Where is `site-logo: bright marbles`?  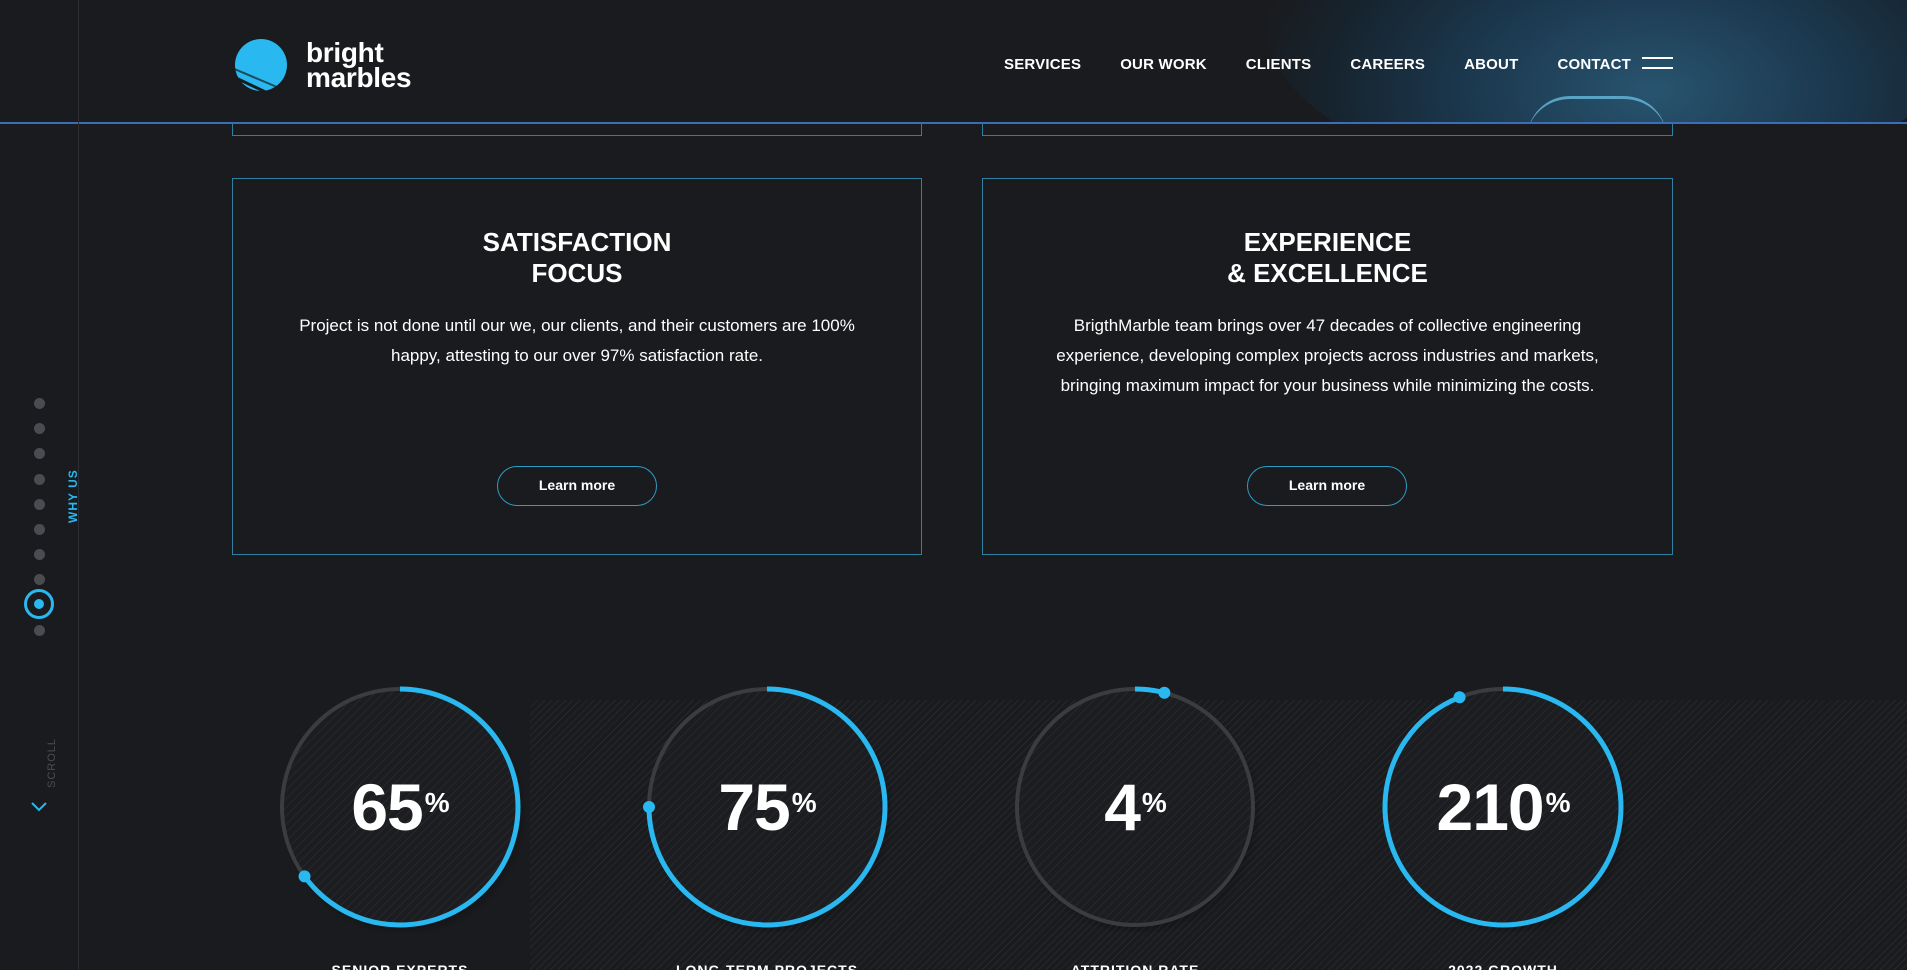
site-logo: bright marbles is located at coordinates (321, 68).